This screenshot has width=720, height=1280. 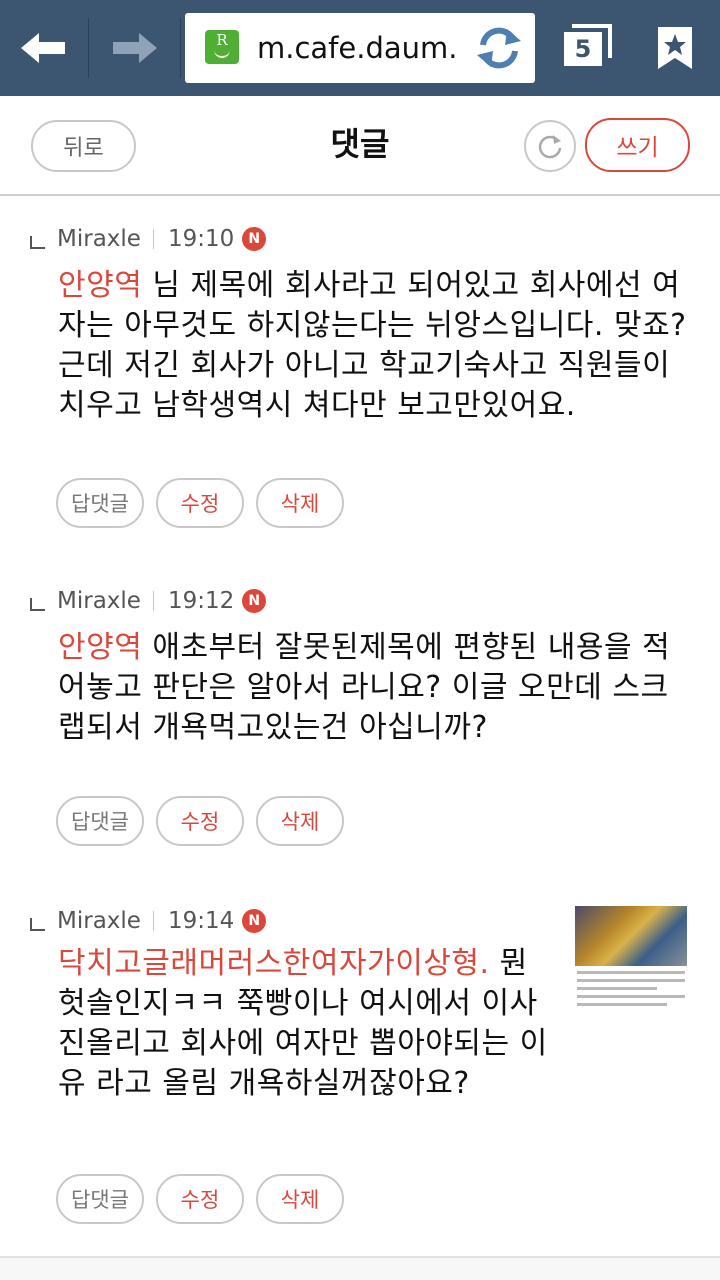 What do you see at coordinates (631, 936) in the screenshot?
I see `thumbnail-photo` at bounding box center [631, 936].